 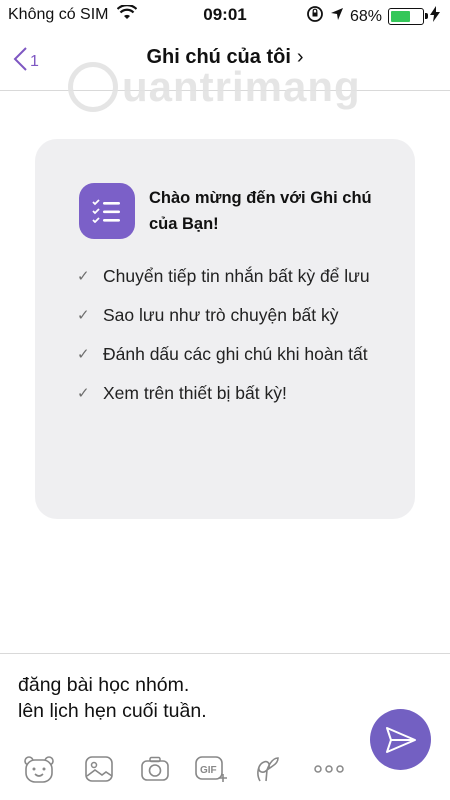 I want to click on feature-item: ✓ Xem trên thiết bị bất kỳ!, so click(x=237, y=393).